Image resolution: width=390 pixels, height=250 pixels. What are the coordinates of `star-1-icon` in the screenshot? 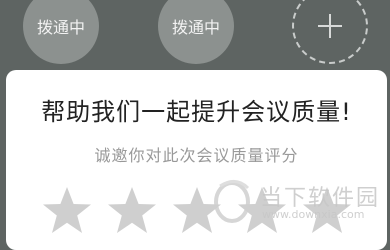 It's located at (67, 212).